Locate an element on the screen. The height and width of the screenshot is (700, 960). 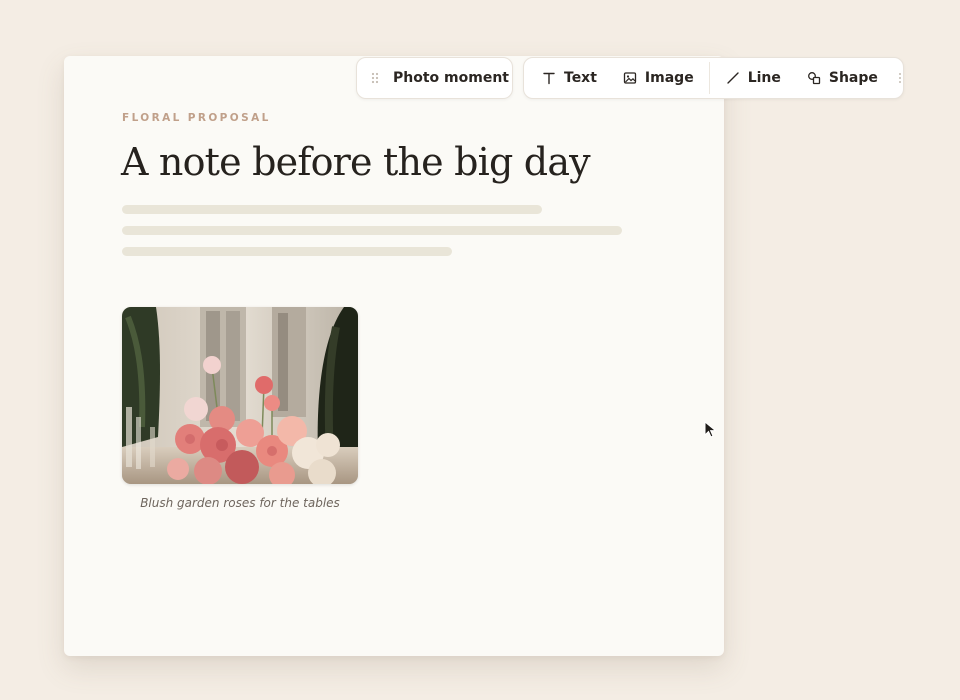
toolbar-text-label: Text is located at coordinates (580, 78).